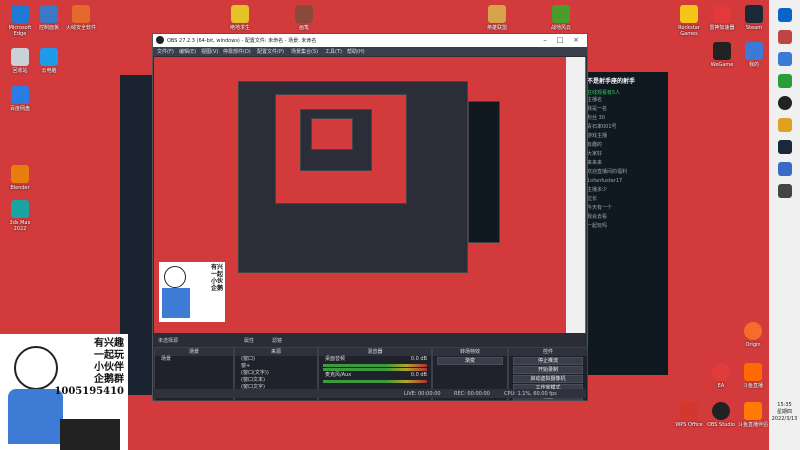 This screenshot has width=800, height=450. I want to click on scenes-header: 场景, so click(194, 352).